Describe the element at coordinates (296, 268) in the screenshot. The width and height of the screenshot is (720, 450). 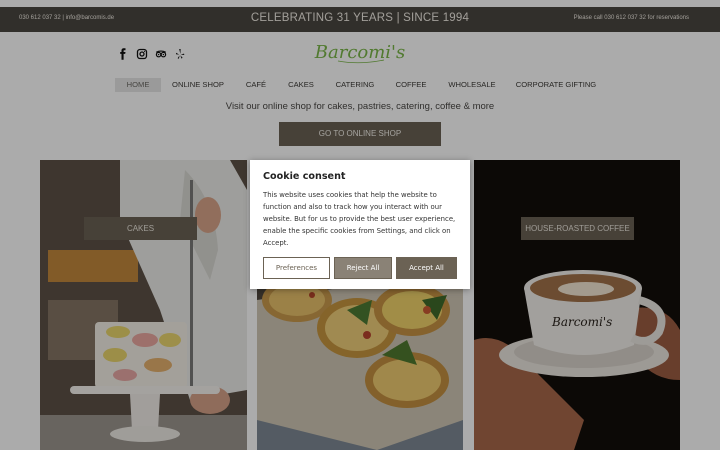
I see `preferences-button: Preferences` at that location.